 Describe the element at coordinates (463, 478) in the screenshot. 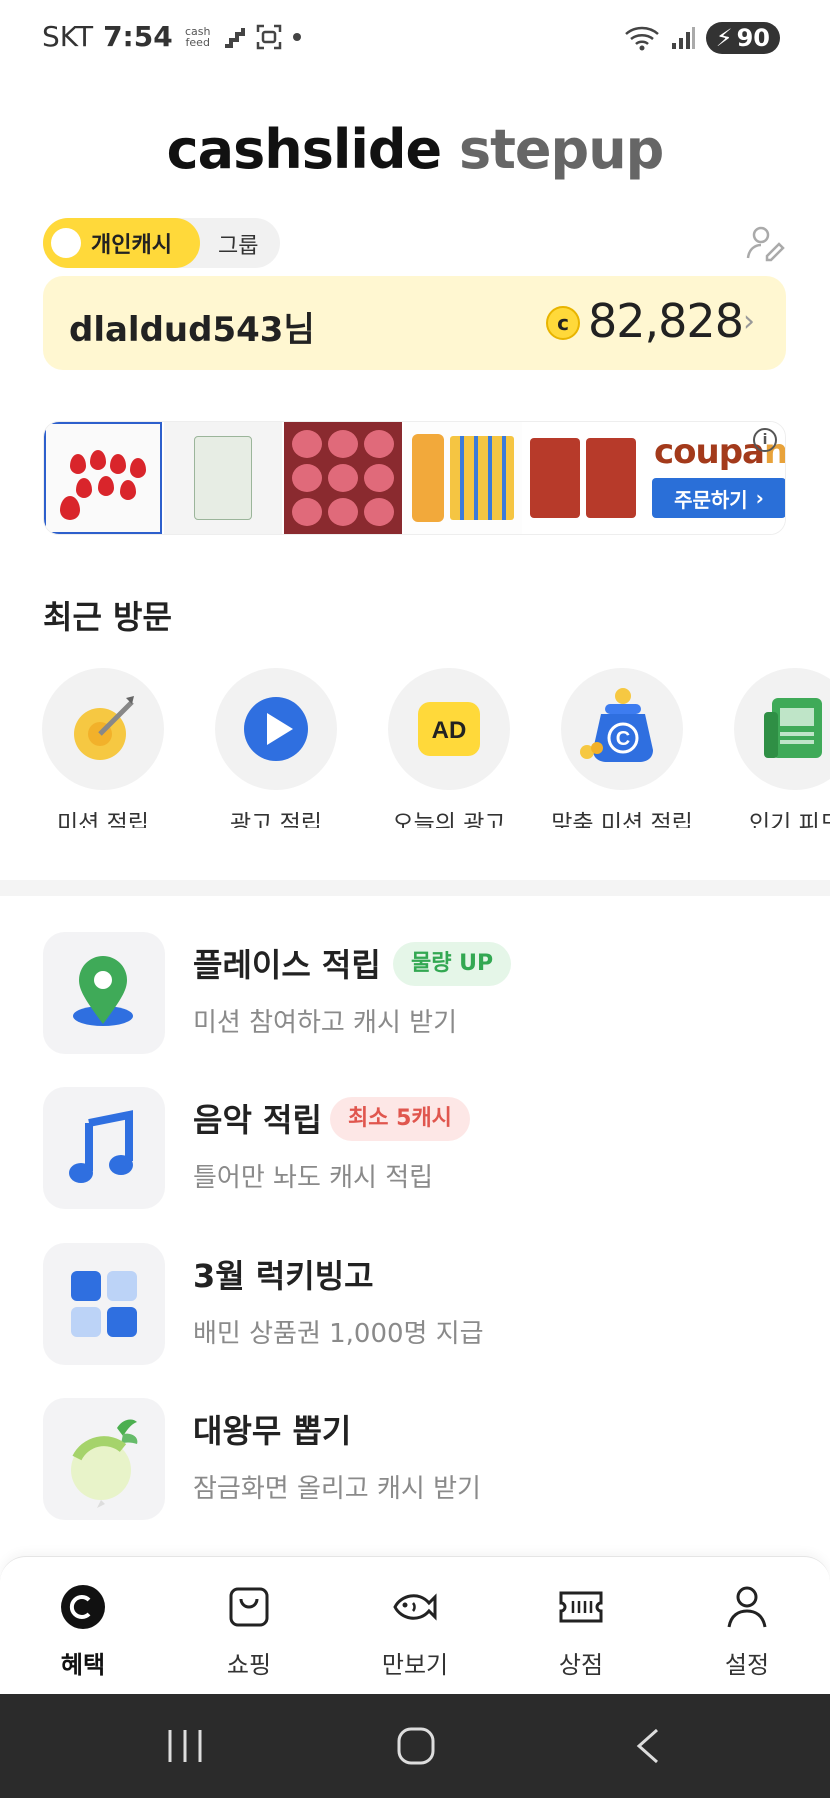

I see `ad-product-vitamin` at that location.